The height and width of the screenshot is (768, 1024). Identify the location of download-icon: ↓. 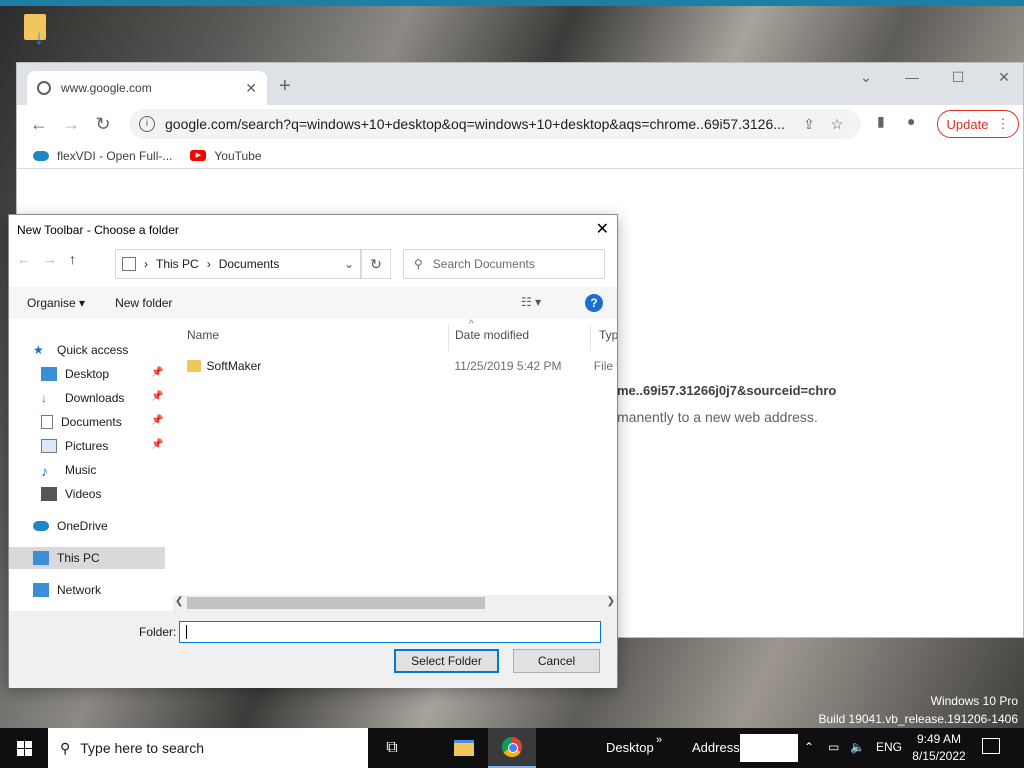
(44, 398).